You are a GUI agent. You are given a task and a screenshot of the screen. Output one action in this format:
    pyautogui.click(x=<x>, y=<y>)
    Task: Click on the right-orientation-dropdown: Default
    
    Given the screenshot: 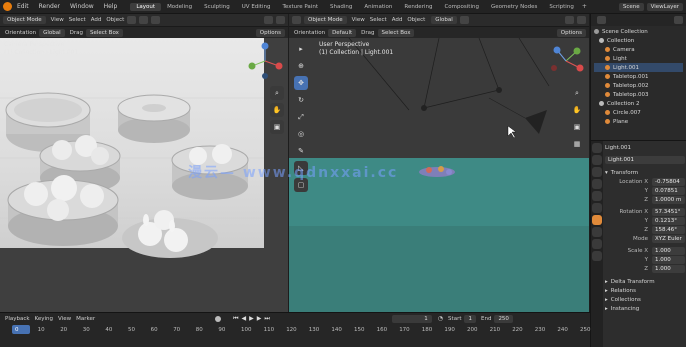 What is the action you would take?
    pyautogui.click(x=342, y=32)
    